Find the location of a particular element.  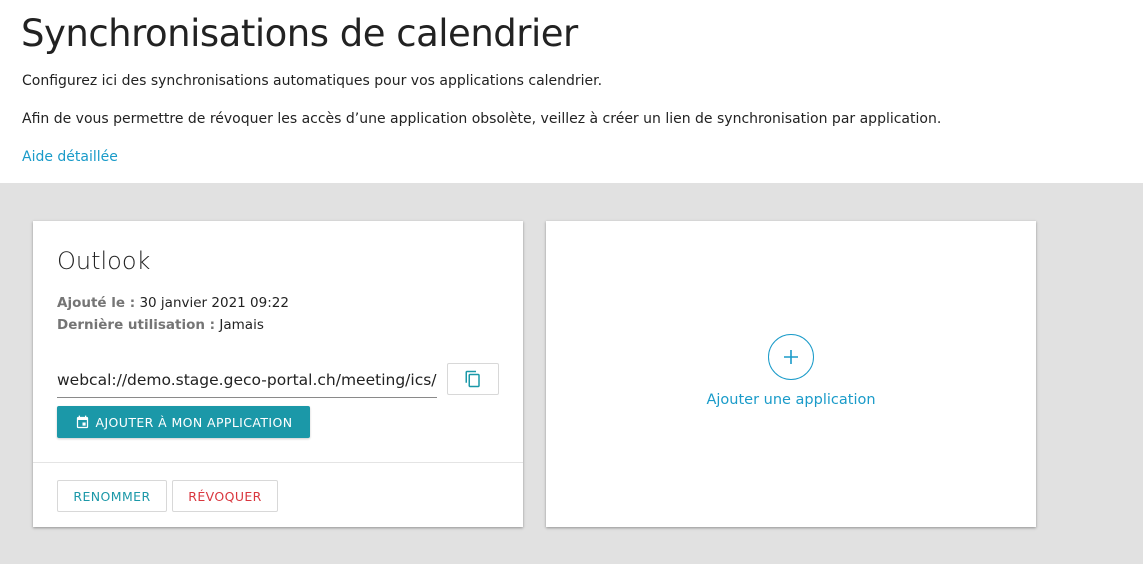

add-to-my-application-button: AJOUTER À MON APPLICATION is located at coordinates (183, 422).